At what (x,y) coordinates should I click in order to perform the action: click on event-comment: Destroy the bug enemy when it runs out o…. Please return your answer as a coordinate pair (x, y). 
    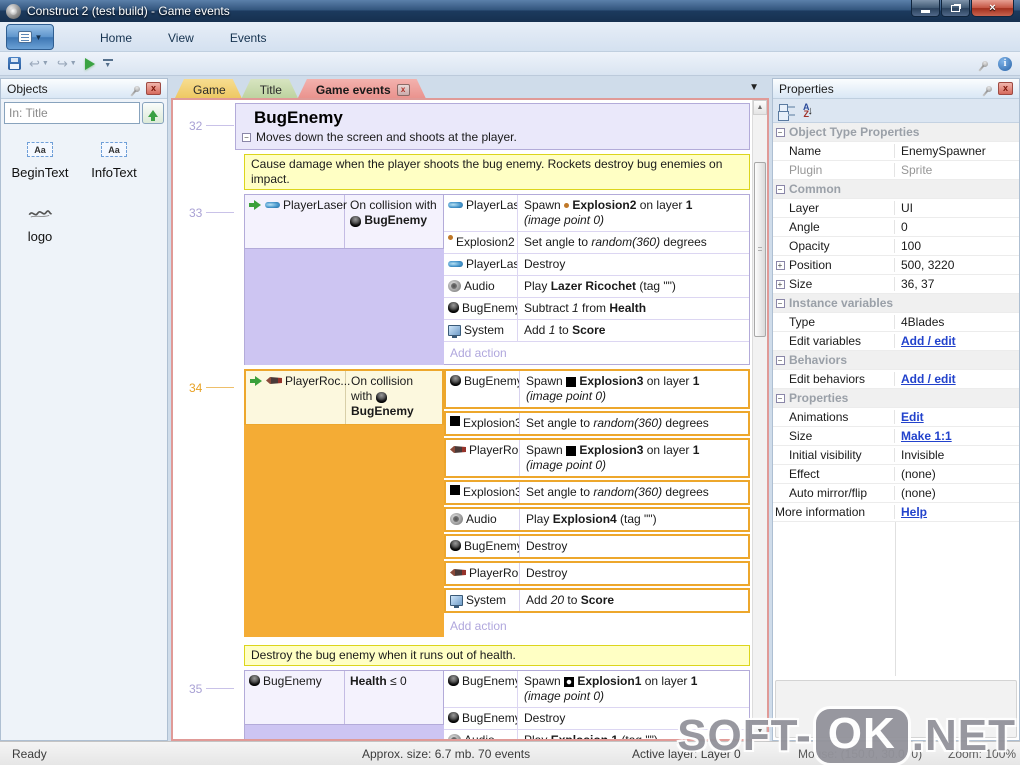
    Looking at the image, I should click on (497, 655).